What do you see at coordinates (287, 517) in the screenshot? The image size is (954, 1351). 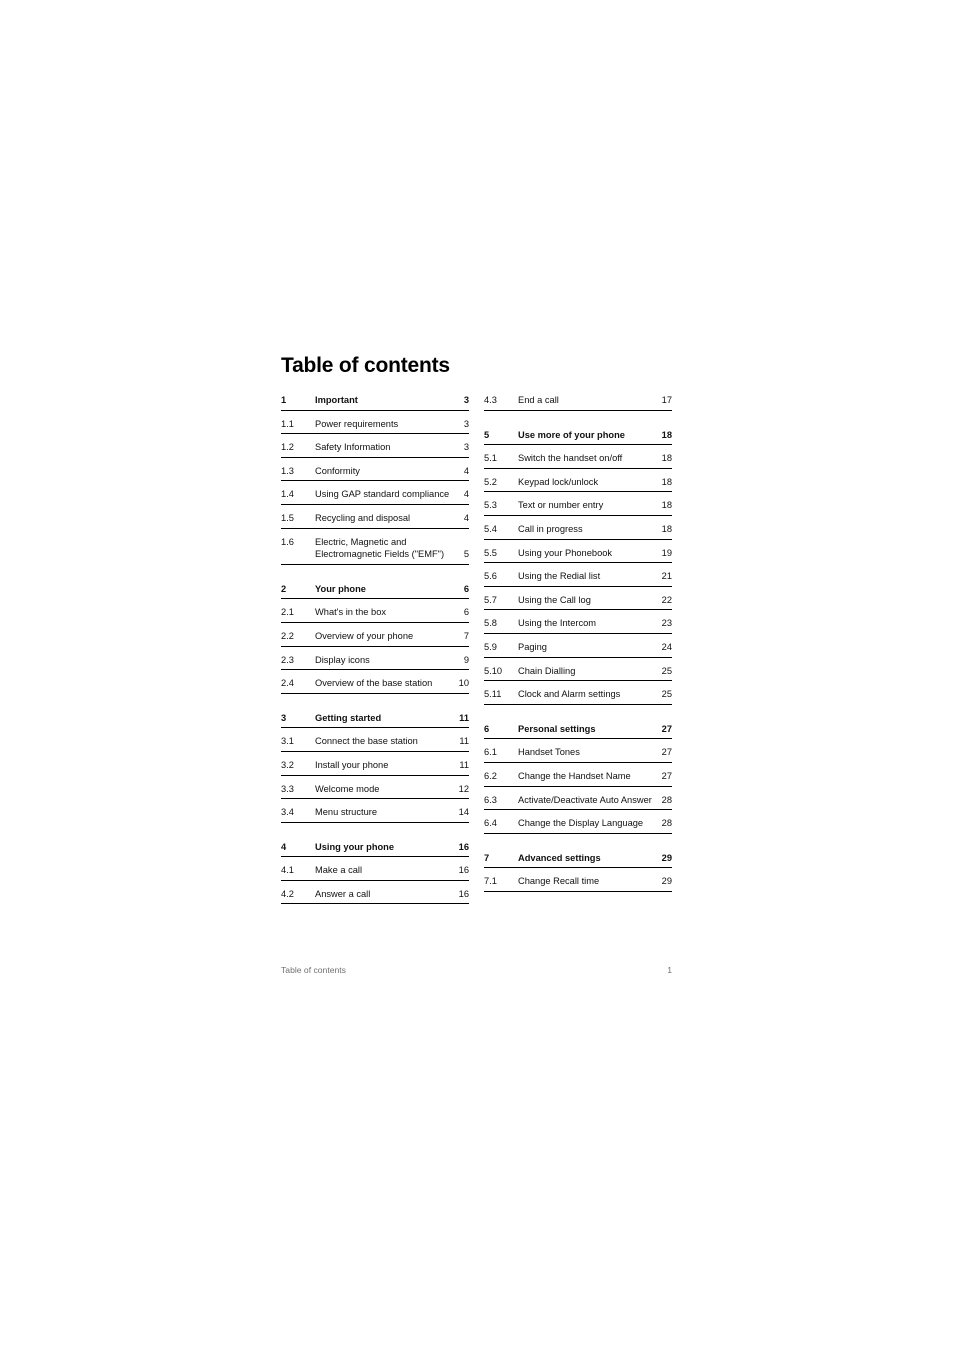 I see `toc-entry-number: 1.5` at bounding box center [287, 517].